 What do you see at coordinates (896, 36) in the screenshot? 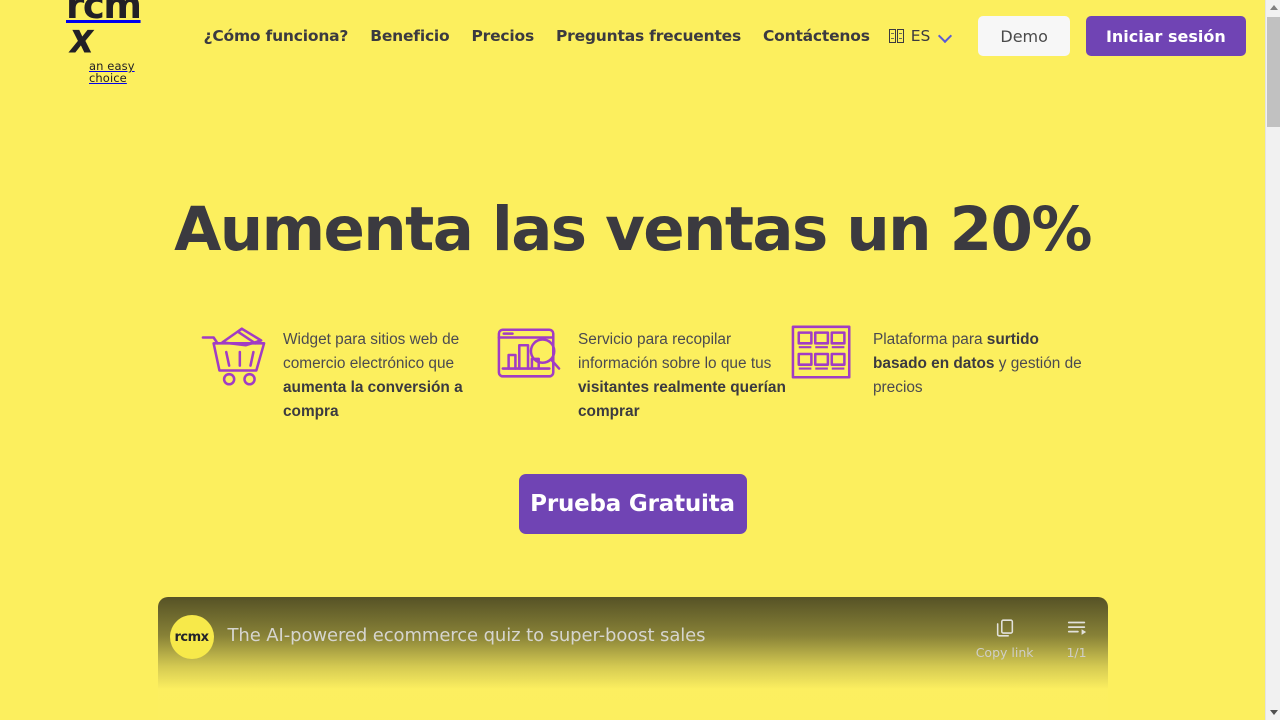
I see `flag-icon` at bounding box center [896, 36].